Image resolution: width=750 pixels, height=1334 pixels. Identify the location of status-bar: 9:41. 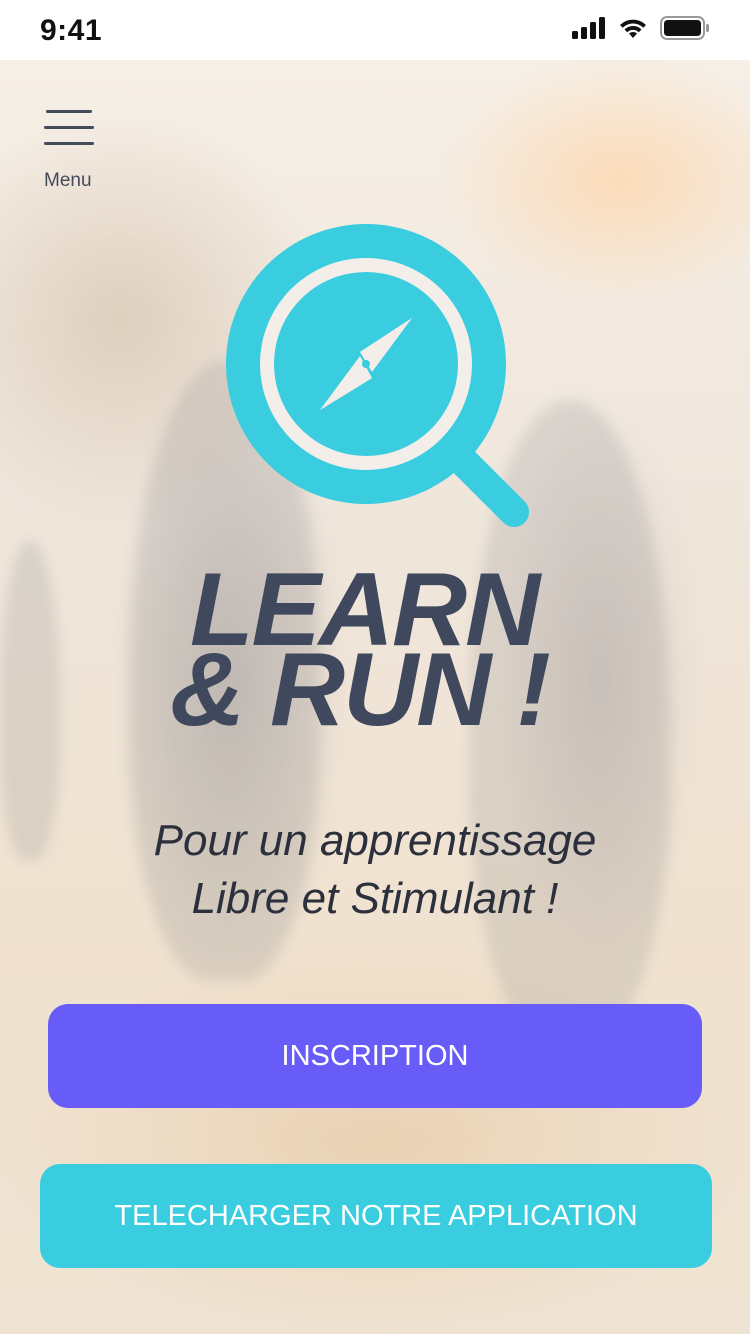
(375, 30).